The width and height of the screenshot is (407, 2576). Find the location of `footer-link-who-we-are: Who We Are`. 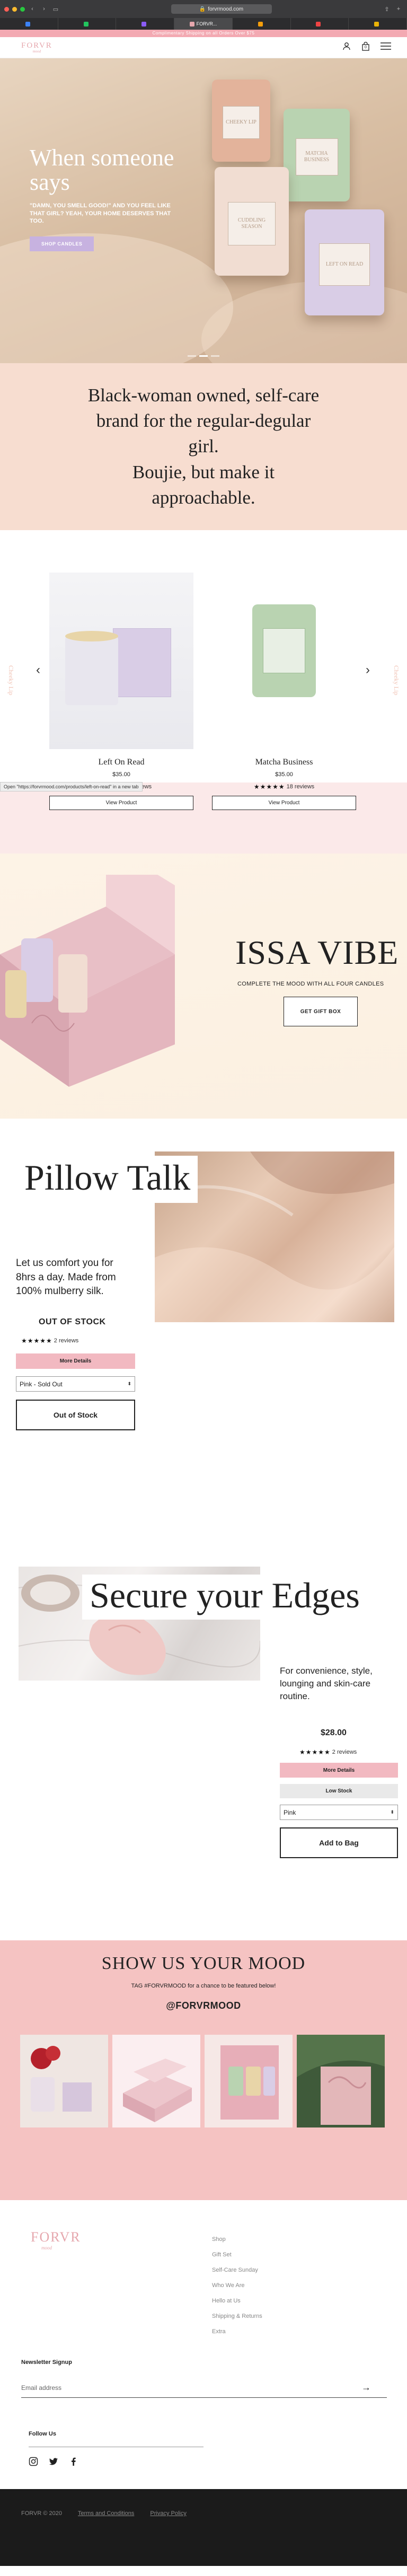

footer-link-who-we-are: Who We Are is located at coordinates (237, 2285).